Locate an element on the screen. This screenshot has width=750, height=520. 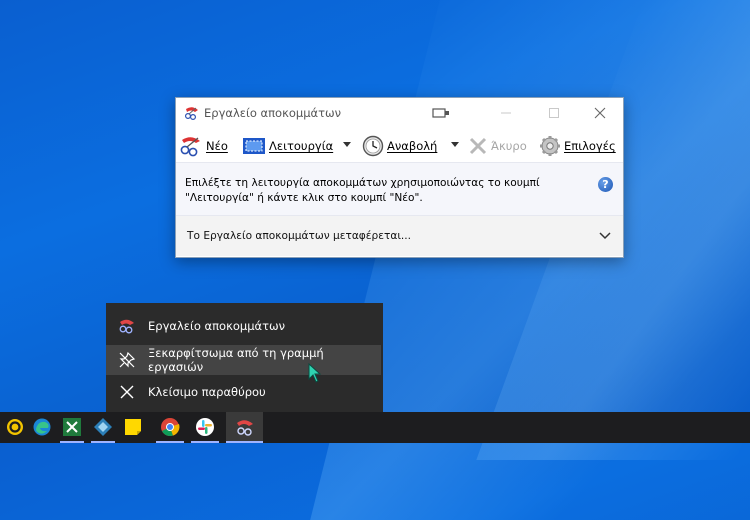
jump-item-label: Ξεκαρφίτσωμα από τη γραμμή εργασιών is located at coordinates (236, 360).